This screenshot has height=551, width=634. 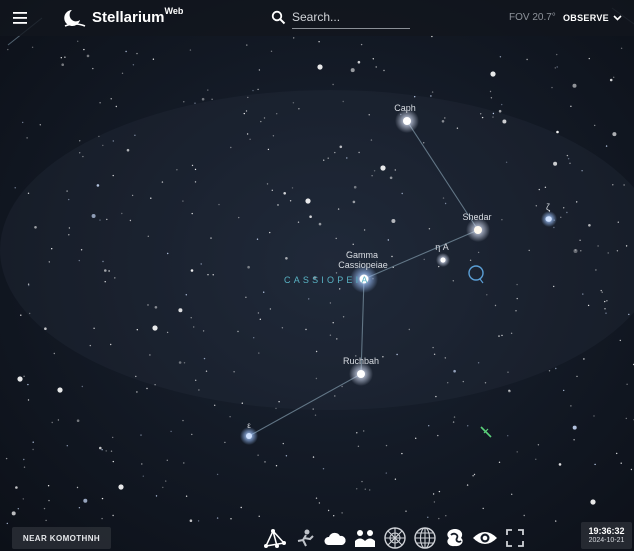 I want to click on night-mode-button, so click(x=485, y=538).